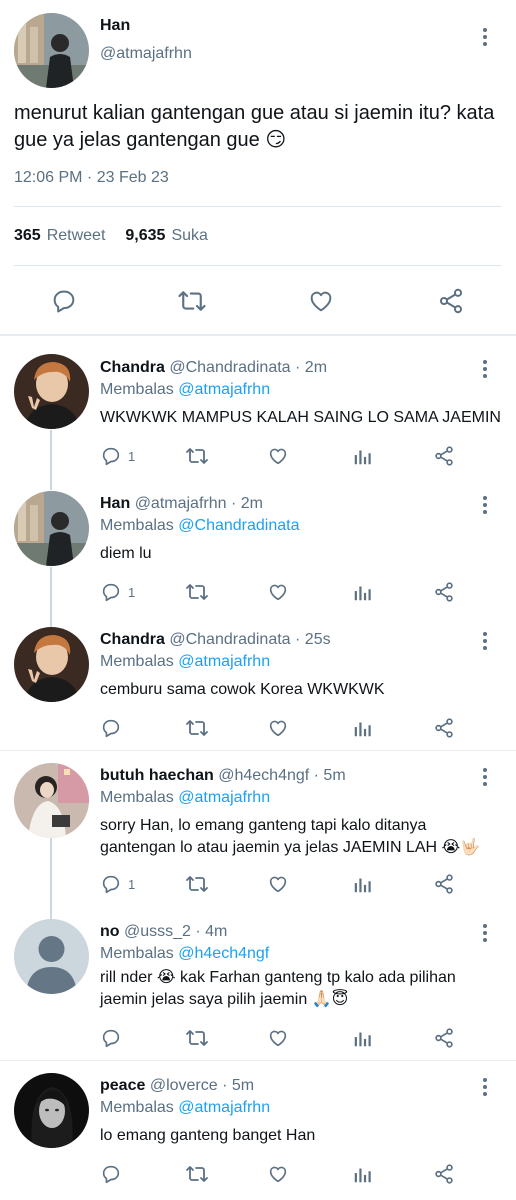 The width and height of the screenshot is (516, 1200). I want to click on replying-to: Membalas @atmajafrhn, so click(185, 662).